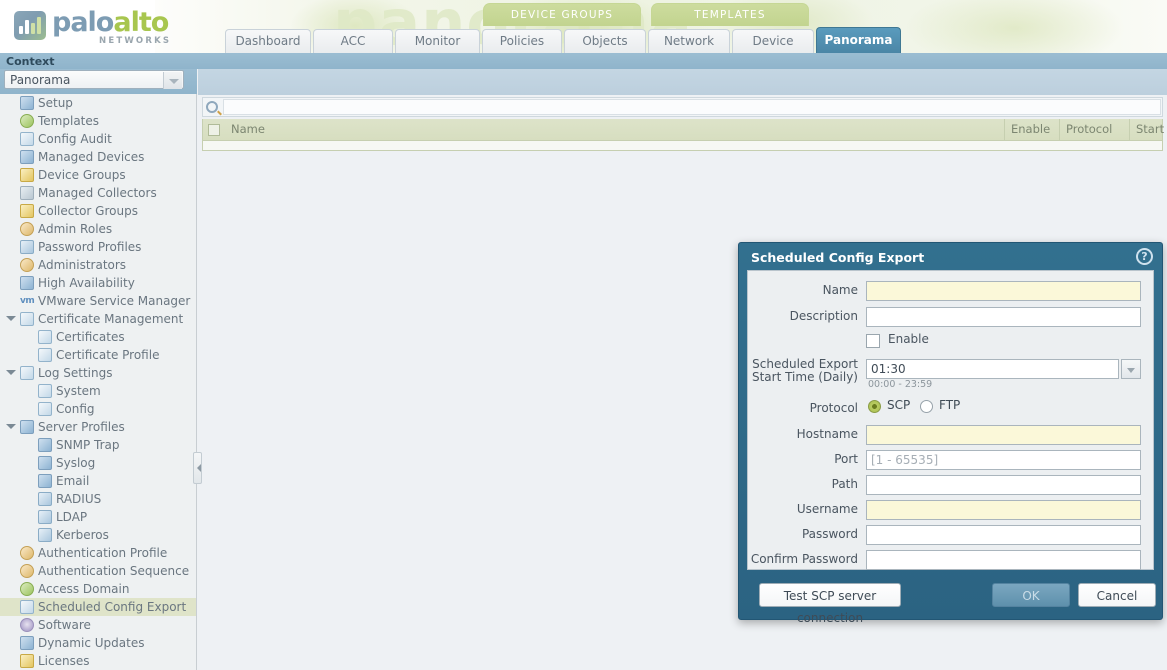 The height and width of the screenshot is (670, 1167). I want to click on sidebar-item-config-audit: Config Audit, so click(98, 139).